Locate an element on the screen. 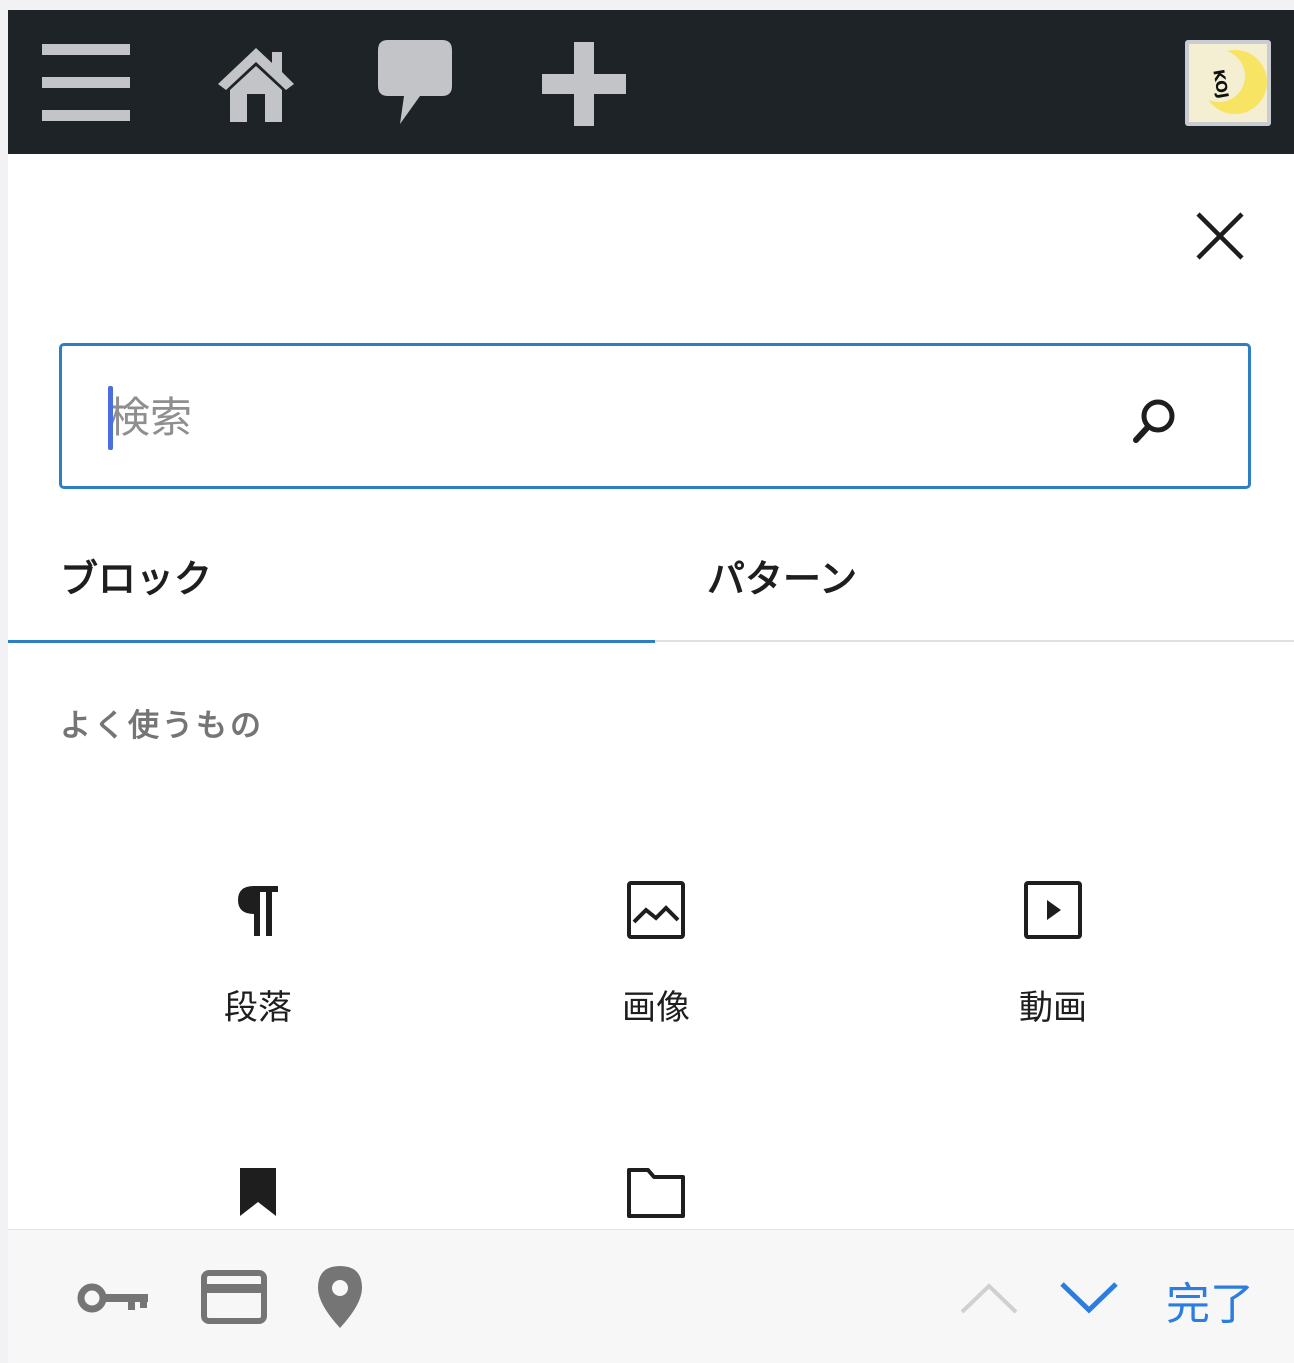  search-input is located at coordinates (608, 417).